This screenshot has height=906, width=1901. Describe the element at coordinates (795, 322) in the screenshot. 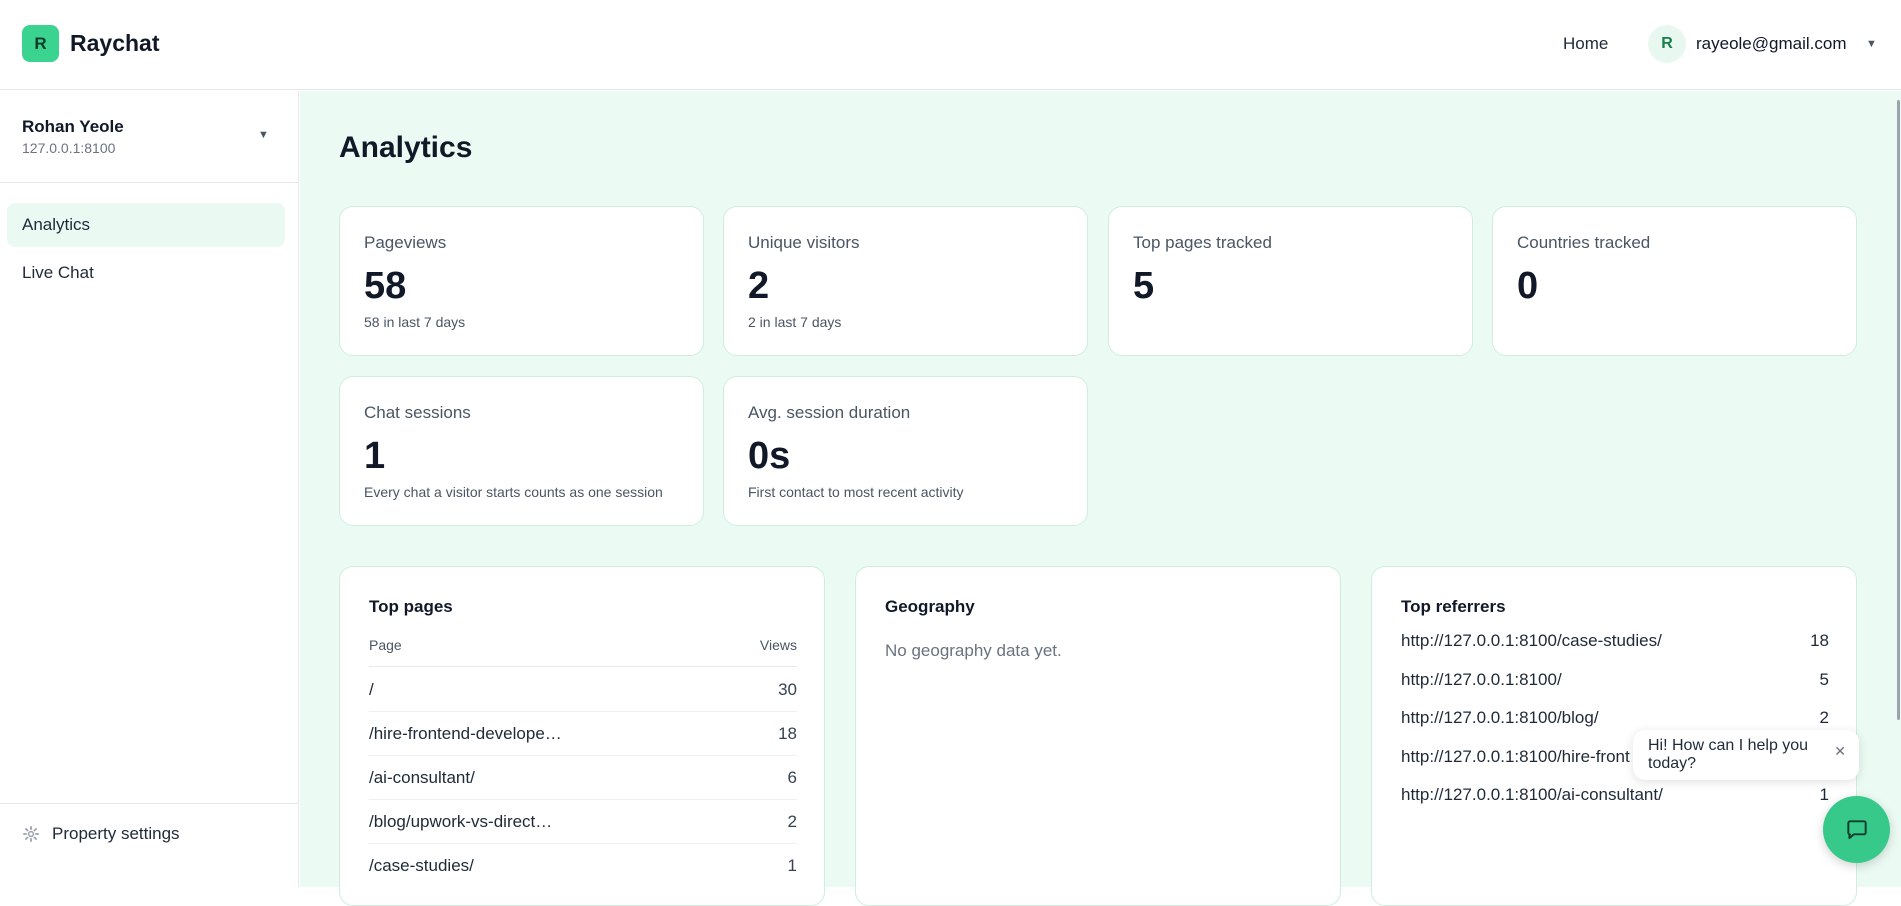

I see `stat-subtext: 2 in last 7 days` at that location.